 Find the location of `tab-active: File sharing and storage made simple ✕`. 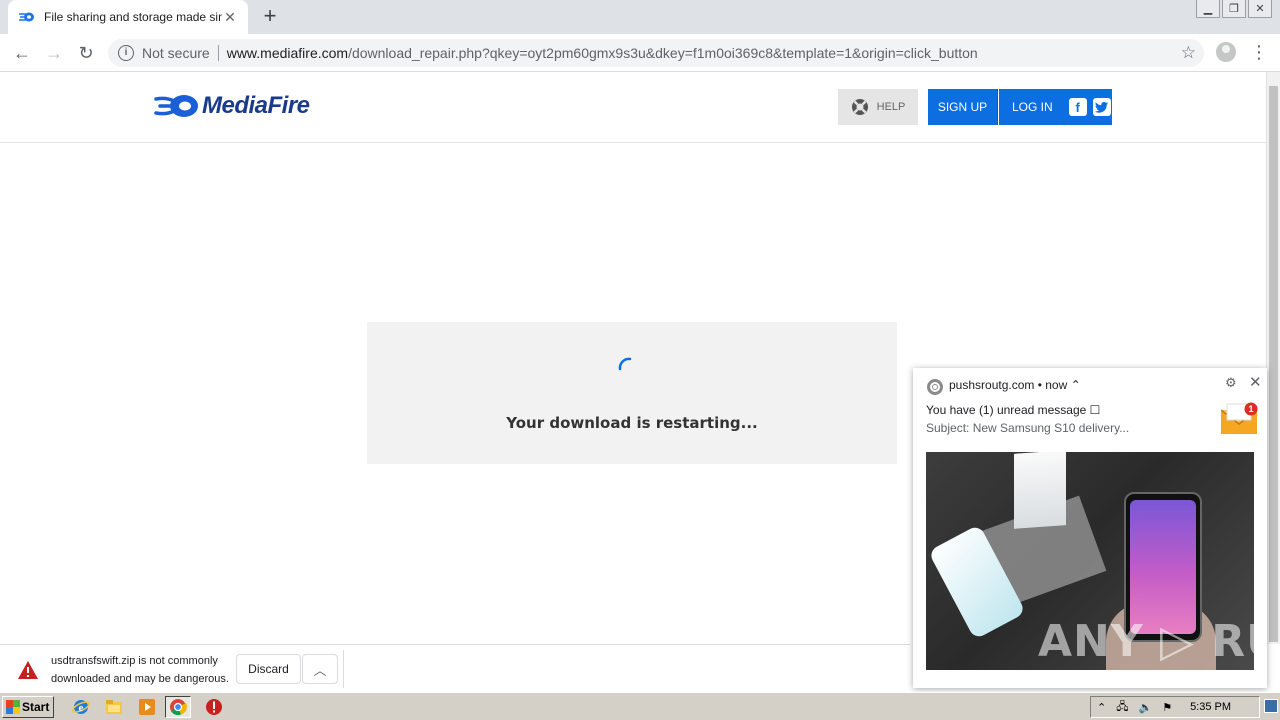

tab-active: File sharing and storage made simple ✕ is located at coordinates (128, 17).